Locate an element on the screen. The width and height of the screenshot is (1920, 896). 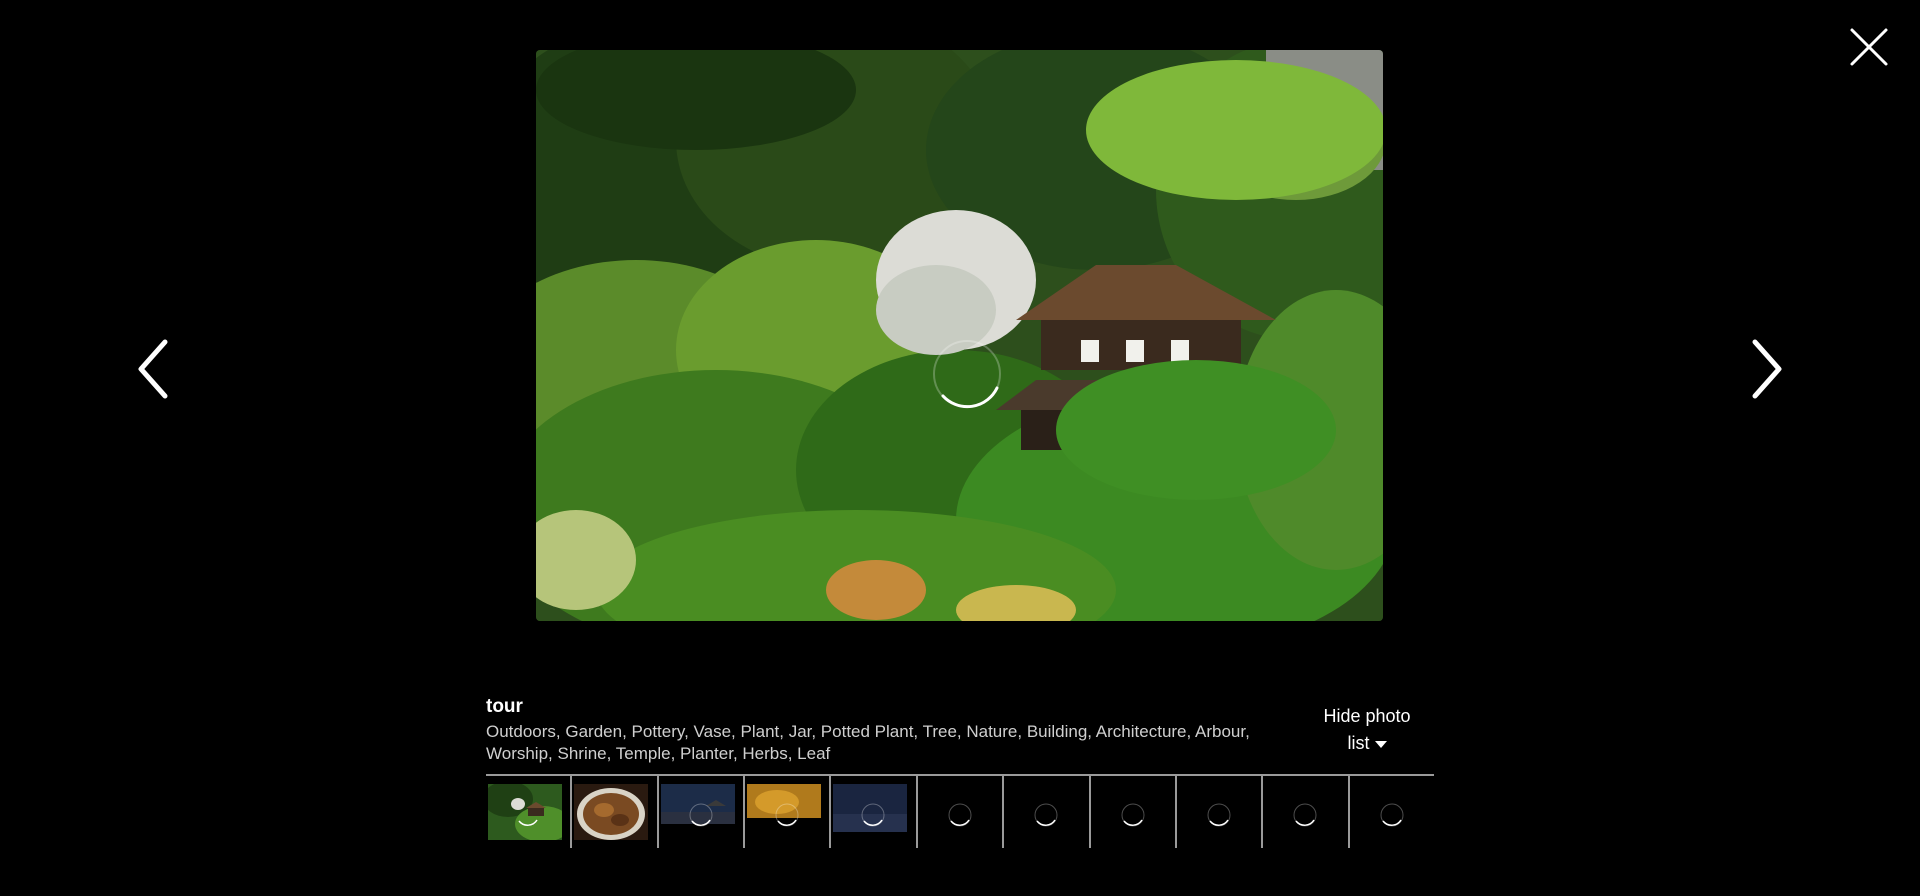
previous-photo-button is located at coordinates (156, 369).